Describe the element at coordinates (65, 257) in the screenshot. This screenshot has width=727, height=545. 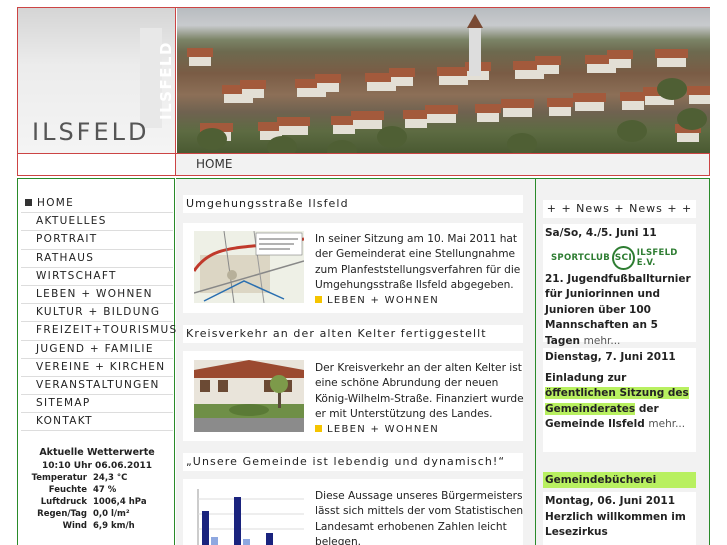
I see `nav-item-label: RATHAUS` at that location.